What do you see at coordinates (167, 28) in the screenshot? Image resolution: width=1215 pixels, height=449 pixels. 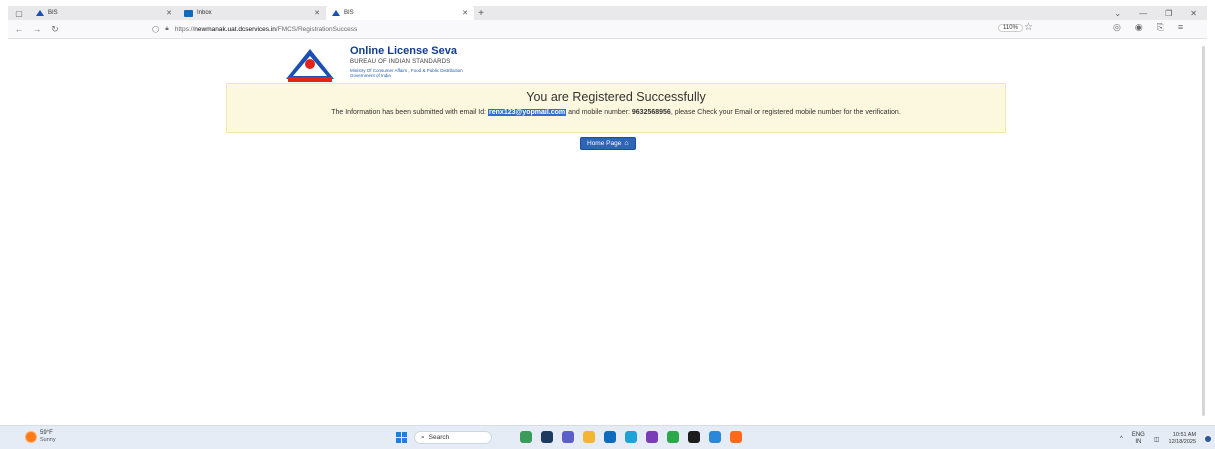 I see `lock-icon: 🔒︎` at bounding box center [167, 28].